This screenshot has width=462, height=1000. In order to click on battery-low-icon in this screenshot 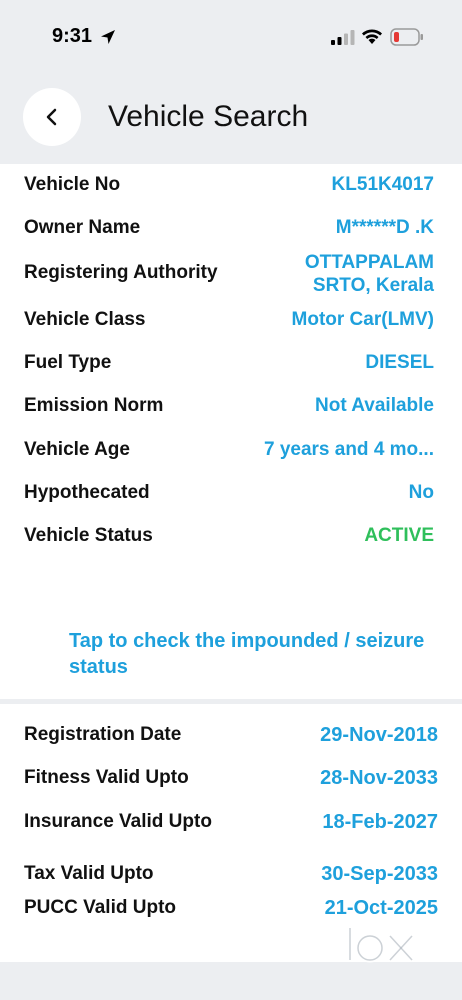, I will do `click(406, 37)`.